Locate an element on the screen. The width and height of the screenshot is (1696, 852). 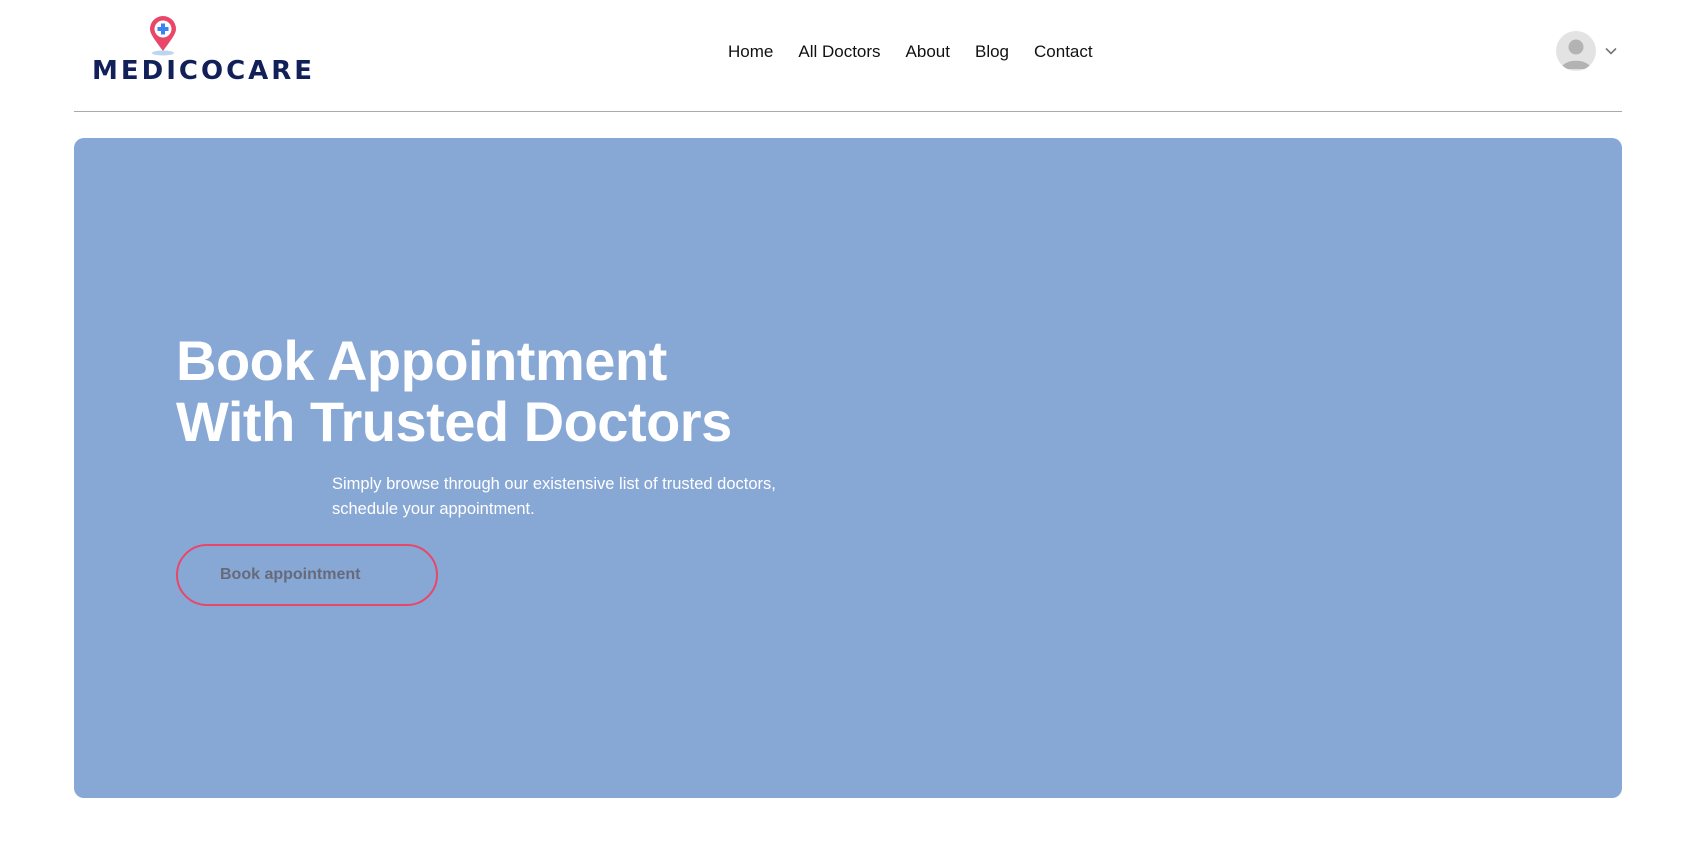
user-silhouette-icon is located at coordinates (1576, 54).